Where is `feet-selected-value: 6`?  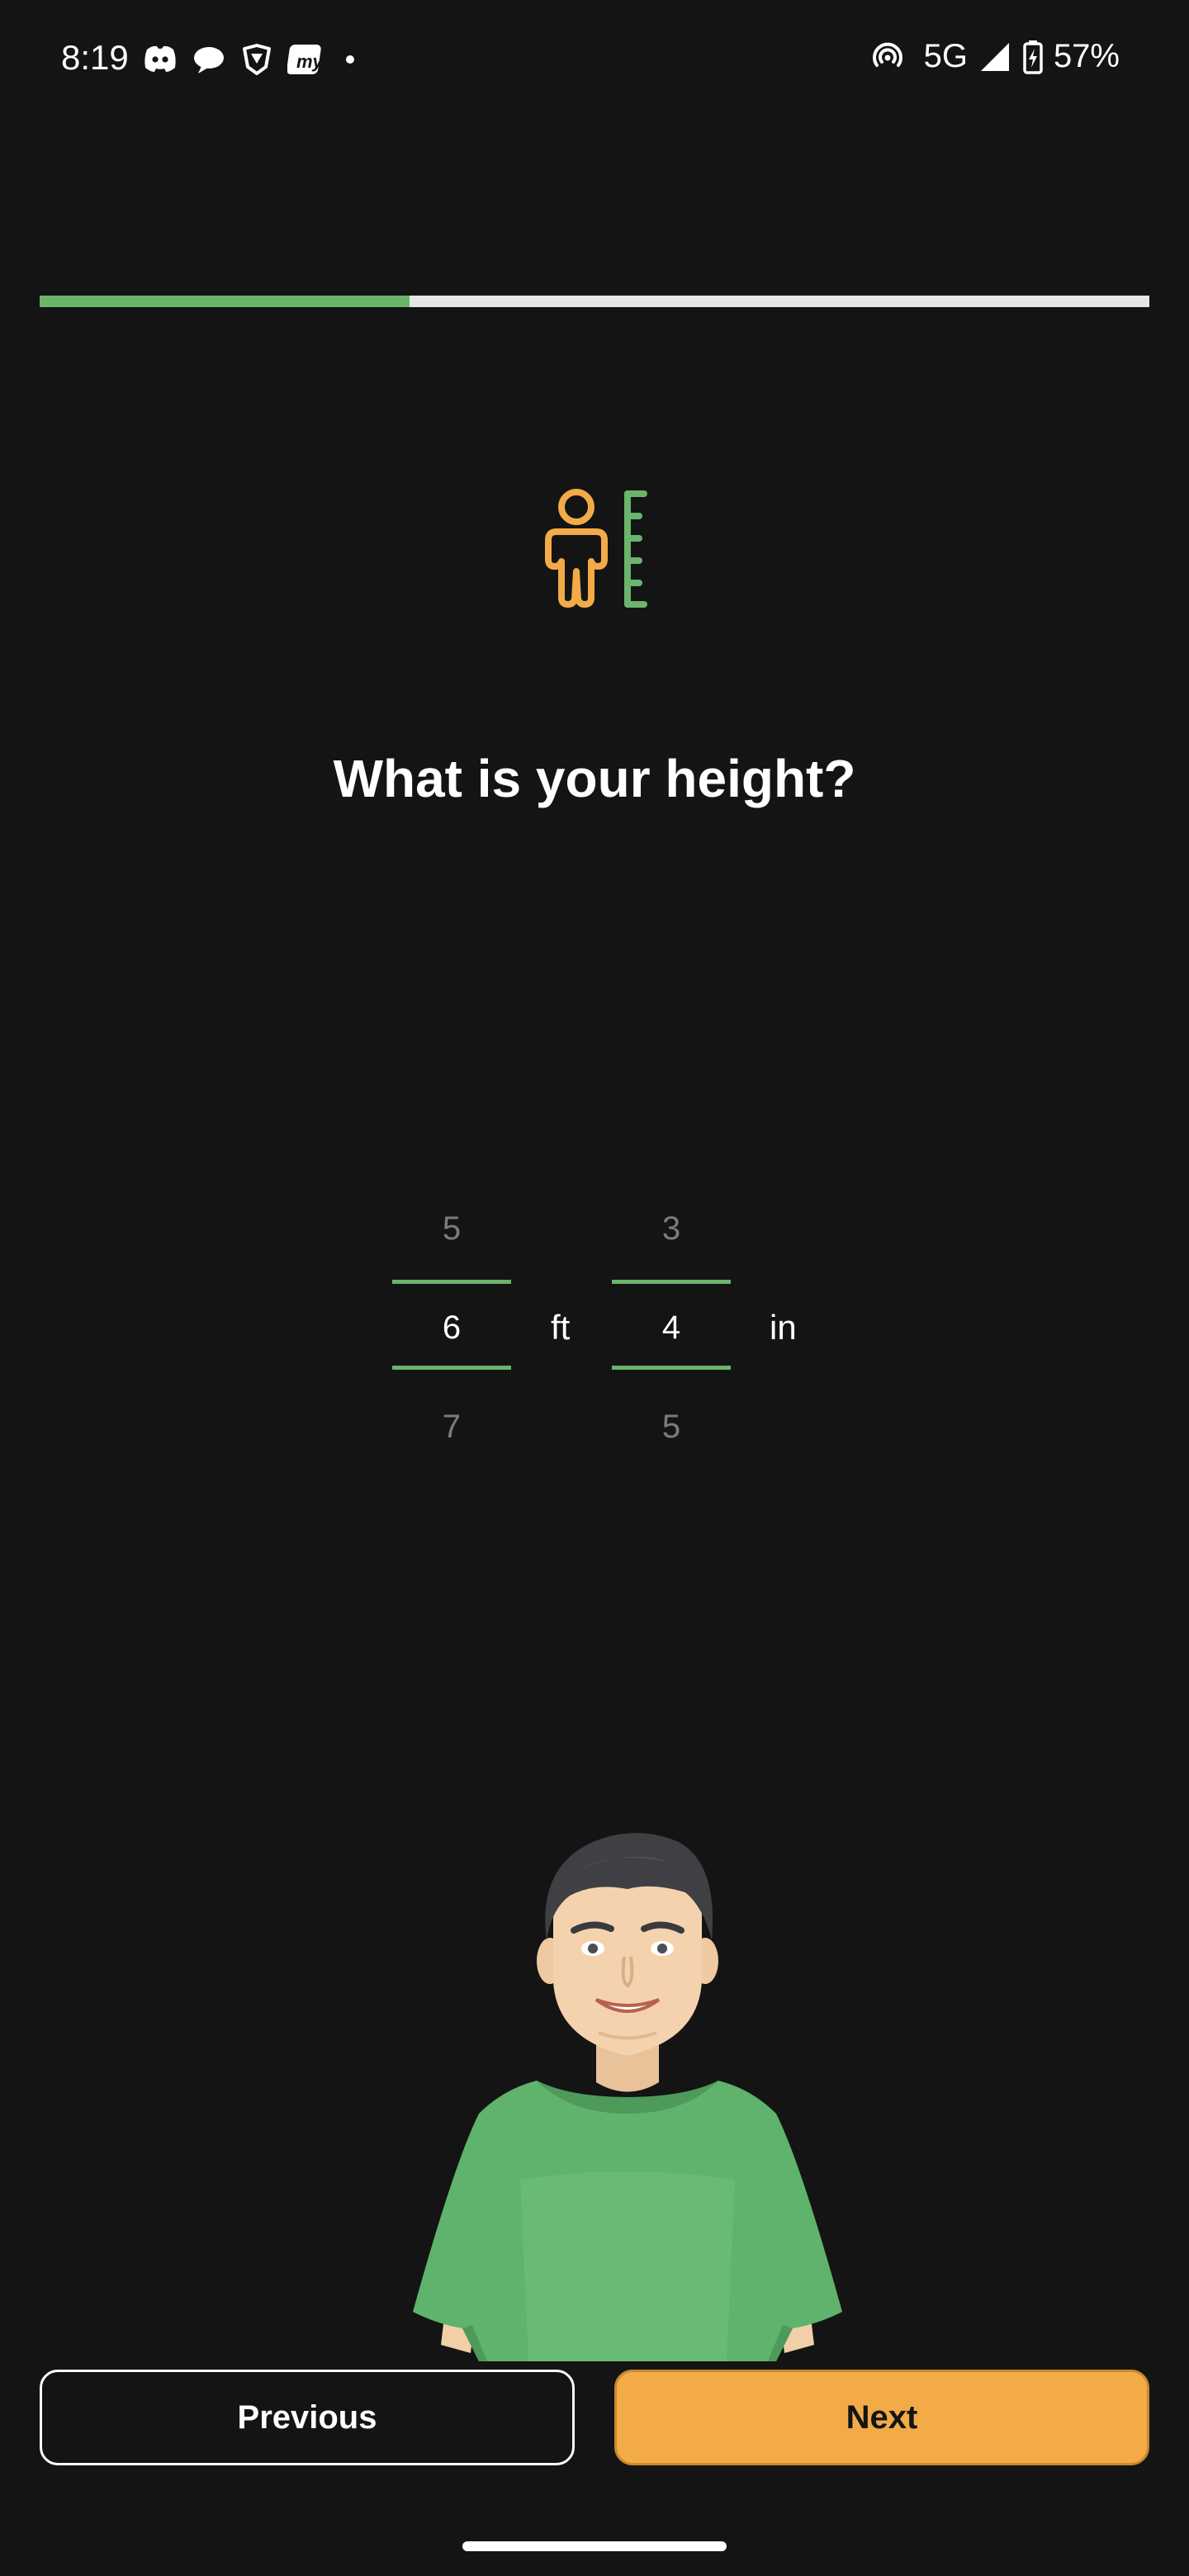
feet-selected-value: 6 is located at coordinates (451, 1328).